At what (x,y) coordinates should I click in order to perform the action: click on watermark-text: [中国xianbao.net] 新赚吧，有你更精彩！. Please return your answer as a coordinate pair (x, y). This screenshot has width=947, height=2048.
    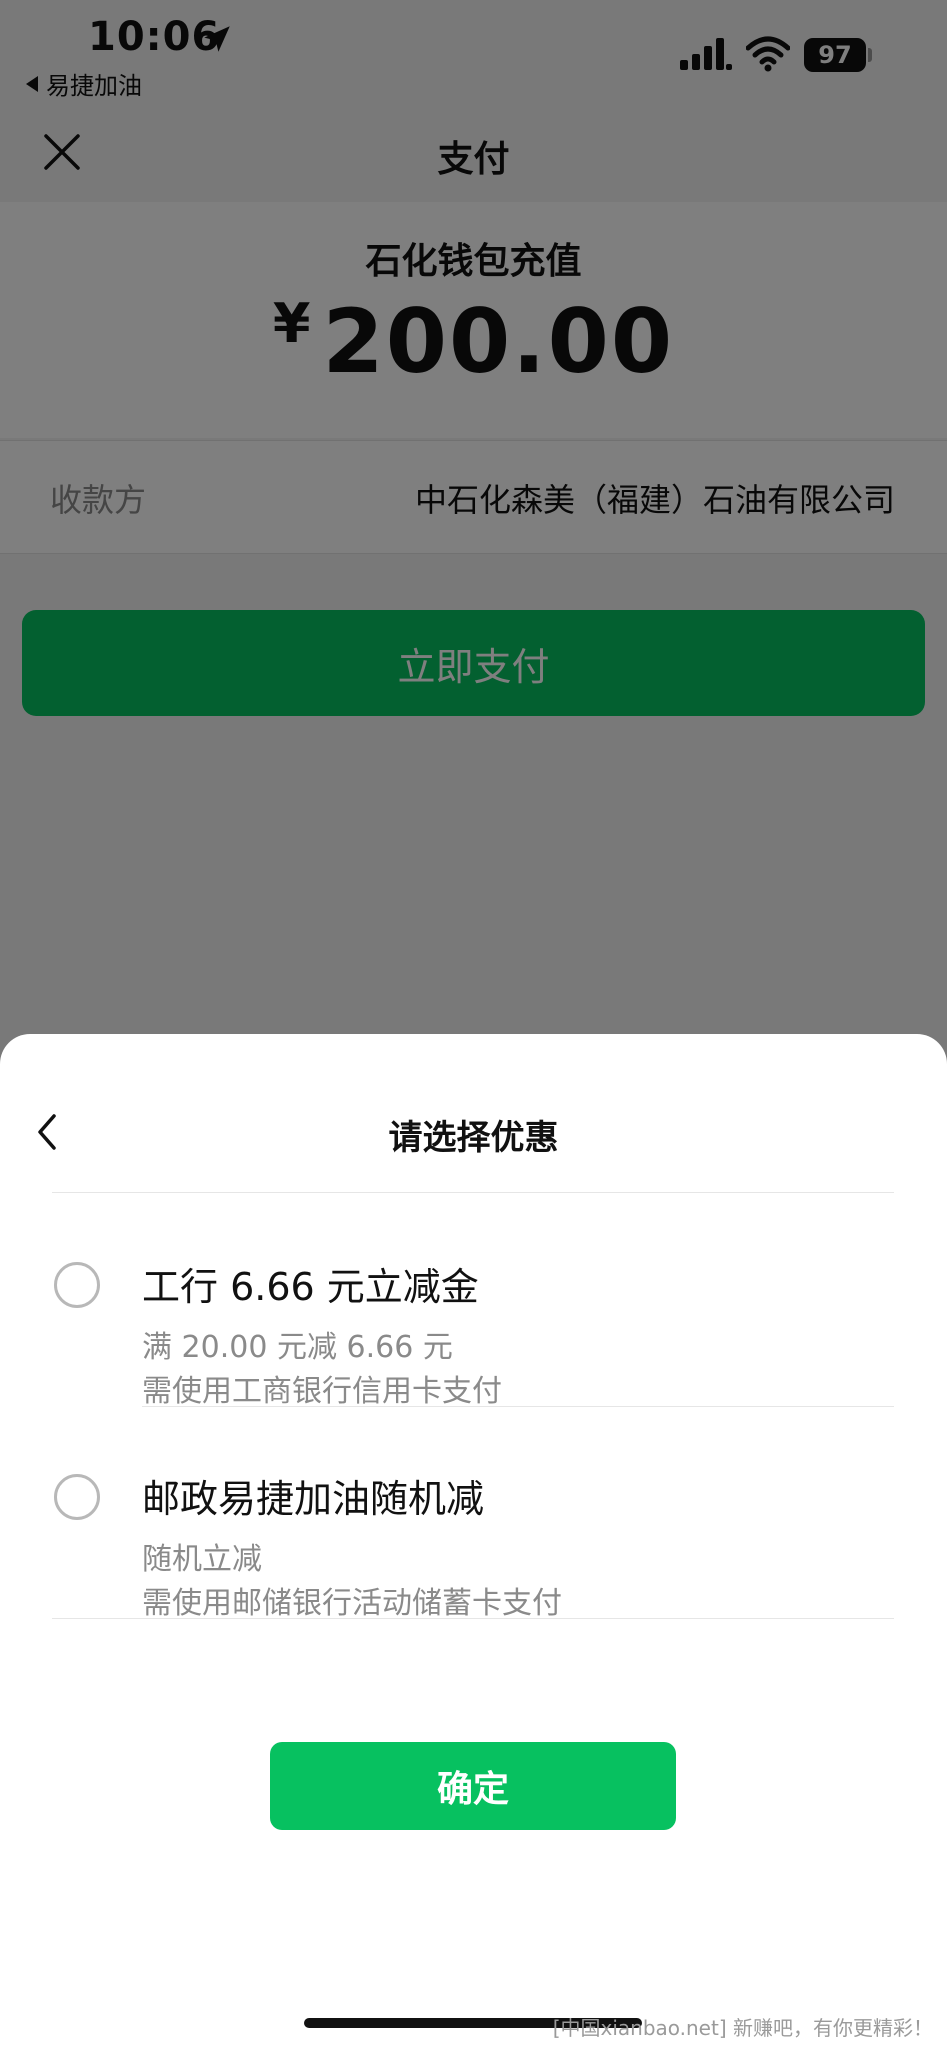
    Looking at the image, I should click on (742, 2028).